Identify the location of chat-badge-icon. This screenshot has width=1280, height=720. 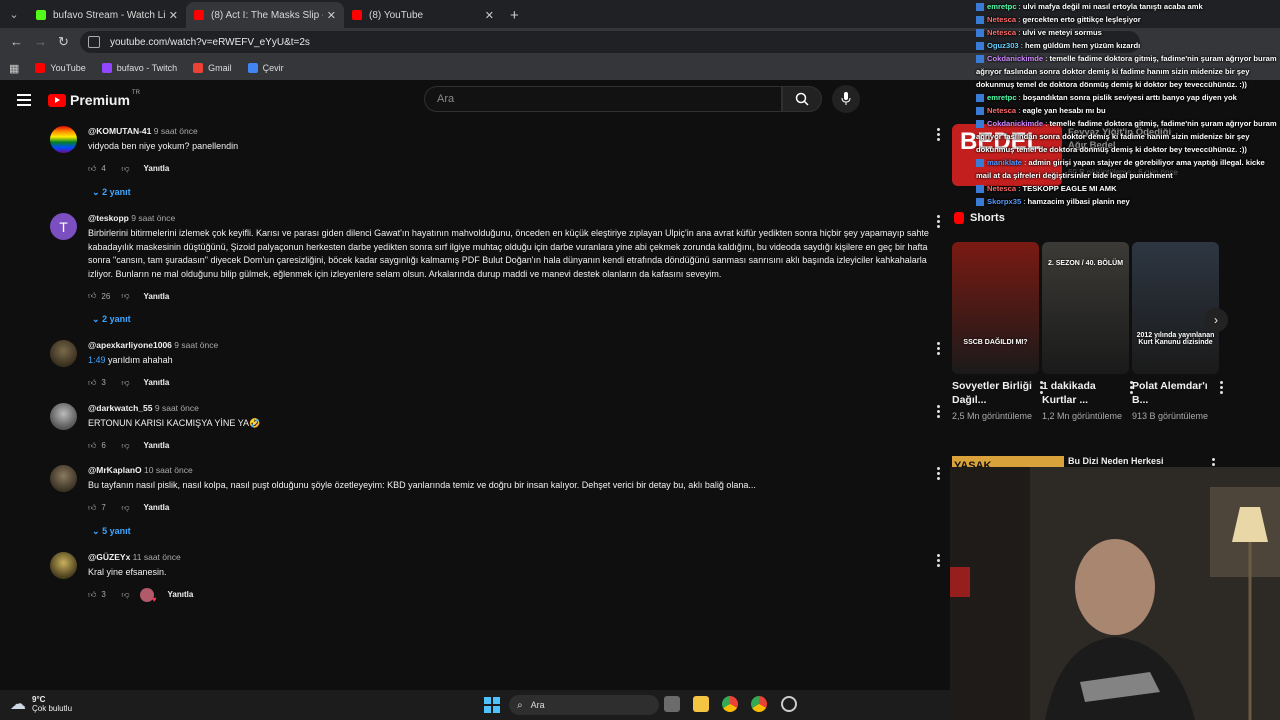
(980, 163).